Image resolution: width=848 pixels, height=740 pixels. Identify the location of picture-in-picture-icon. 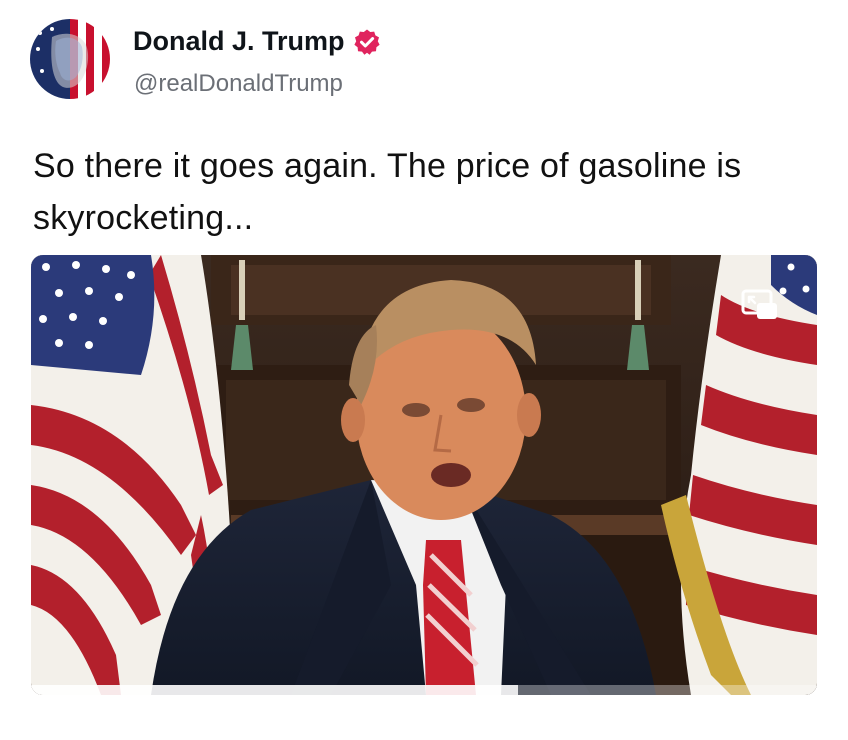
(759, 304).